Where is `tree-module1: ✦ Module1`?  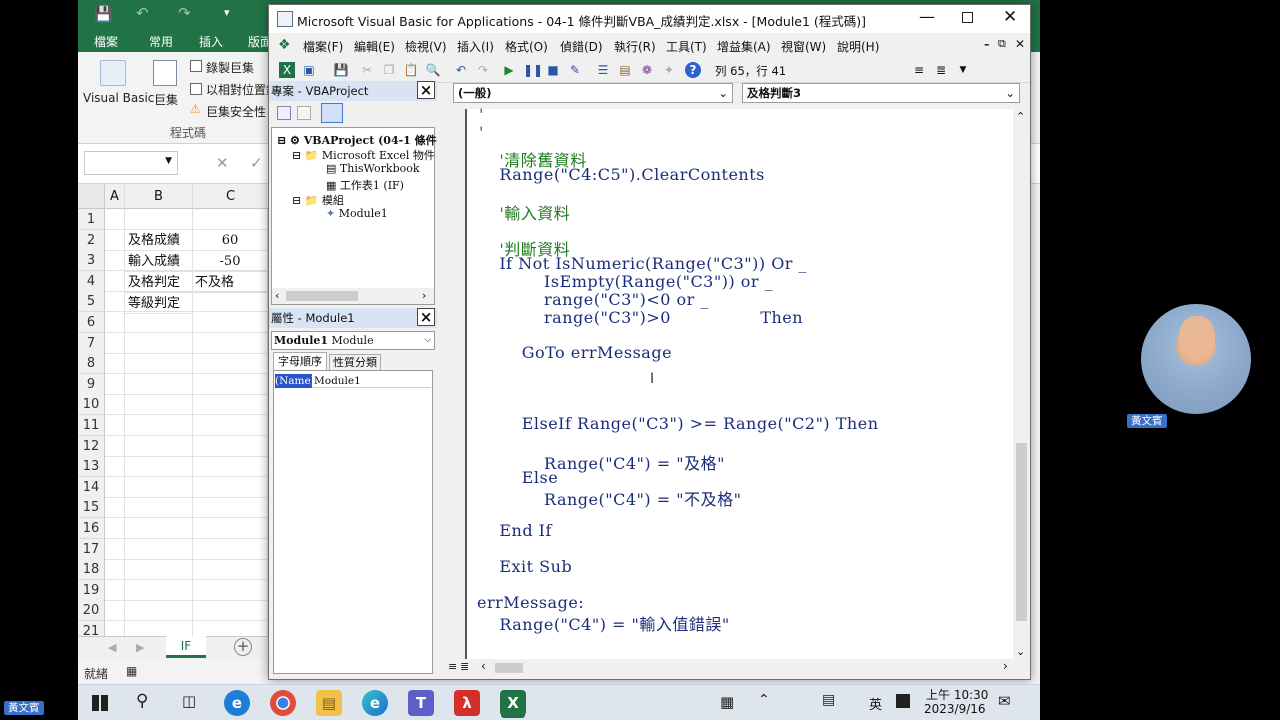 tree-module1: ✦ Module1 is located at coordinates (357, 213).